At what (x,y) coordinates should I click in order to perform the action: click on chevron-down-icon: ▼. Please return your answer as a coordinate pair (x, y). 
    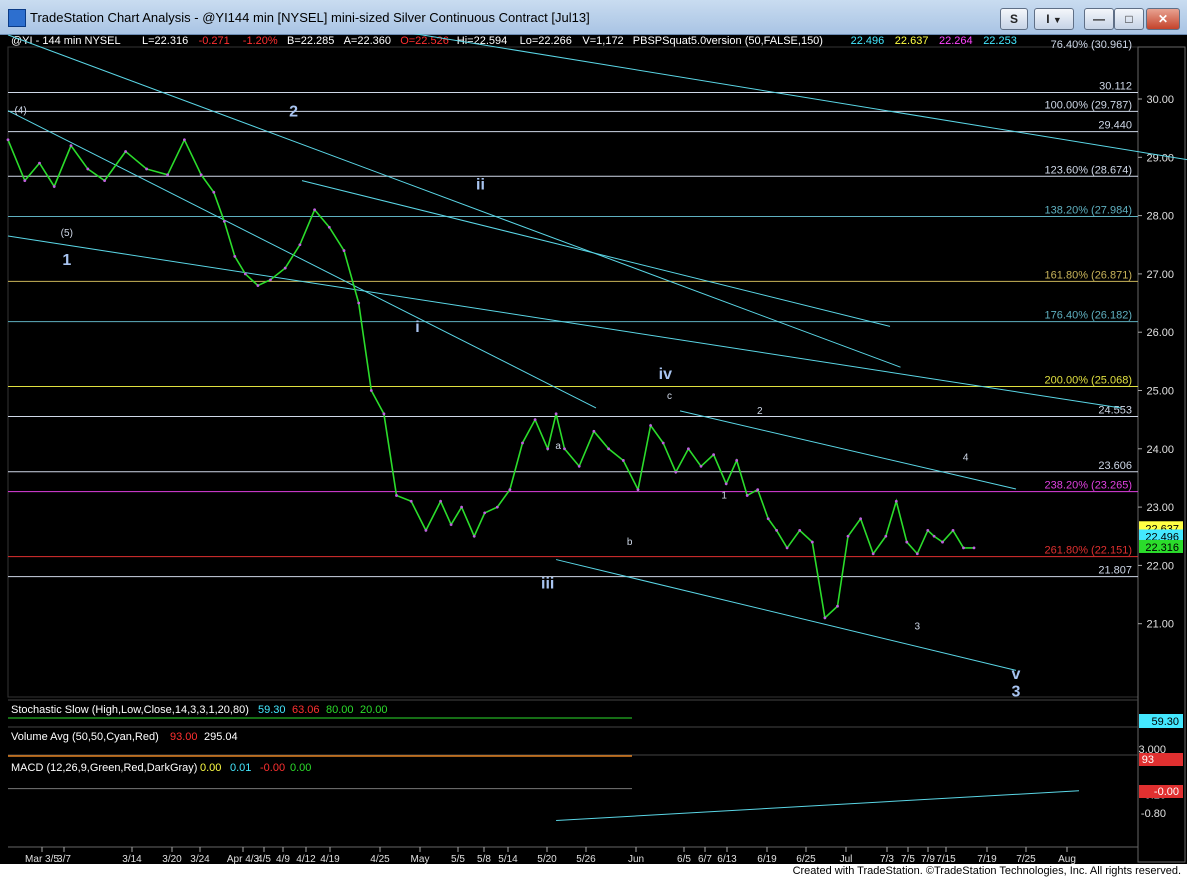
    Looking at the image, I should click on (1057, 20).